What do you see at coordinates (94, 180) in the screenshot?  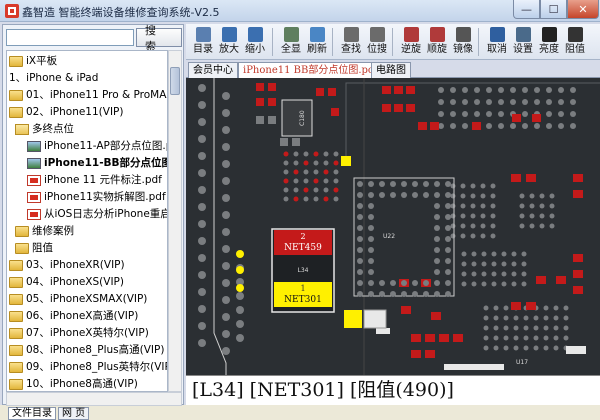 I see `tree-item: iPhone 11 元件标注.pdf` at bounding box center [94, 180].